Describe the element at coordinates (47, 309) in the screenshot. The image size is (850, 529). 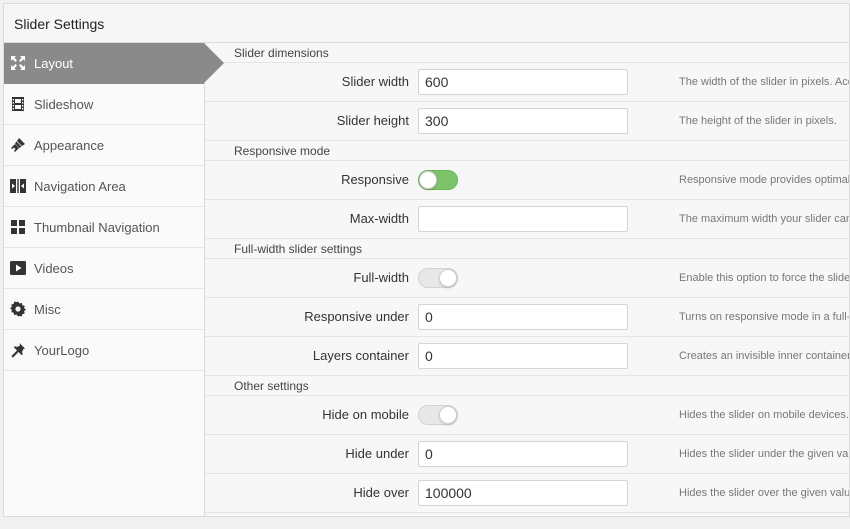
I see `sidebar-item-label: Misc` at that location.